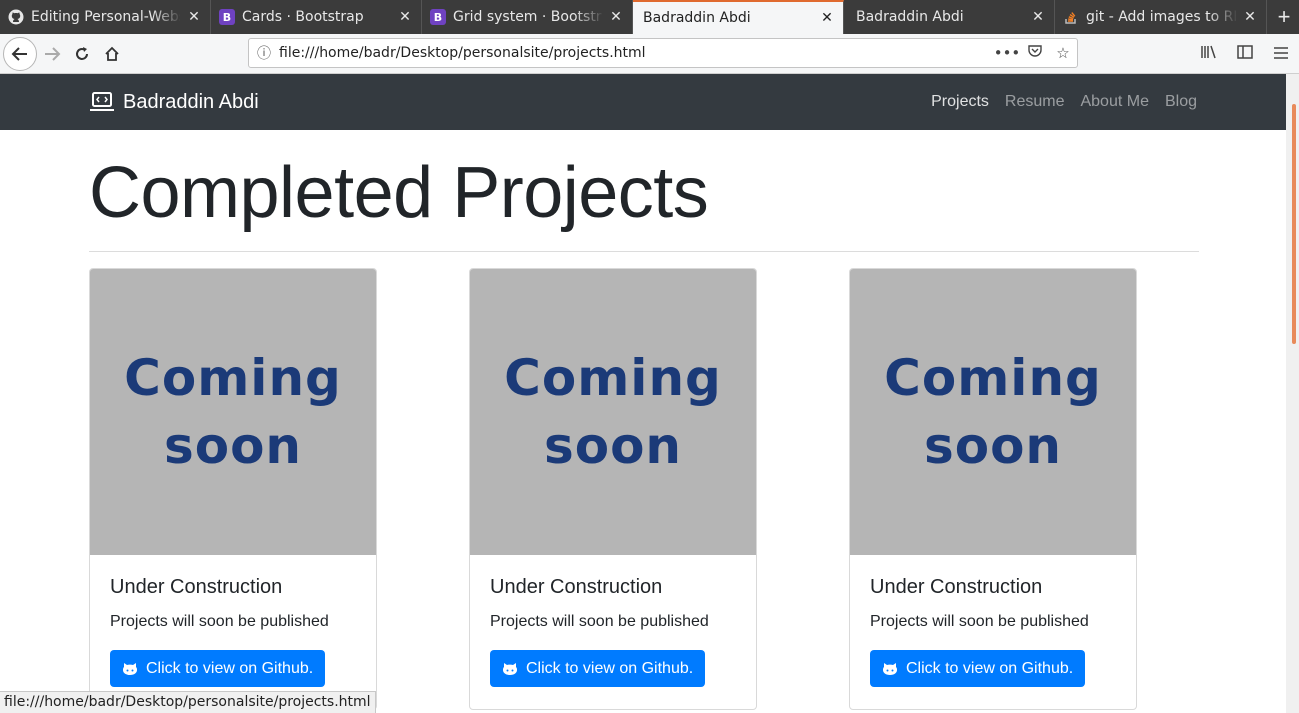 The image size is (1299, 713). Describe the element at coordinates (1181, 102) in the screenshot. I see `nav-link-blog: Blog` at that location.